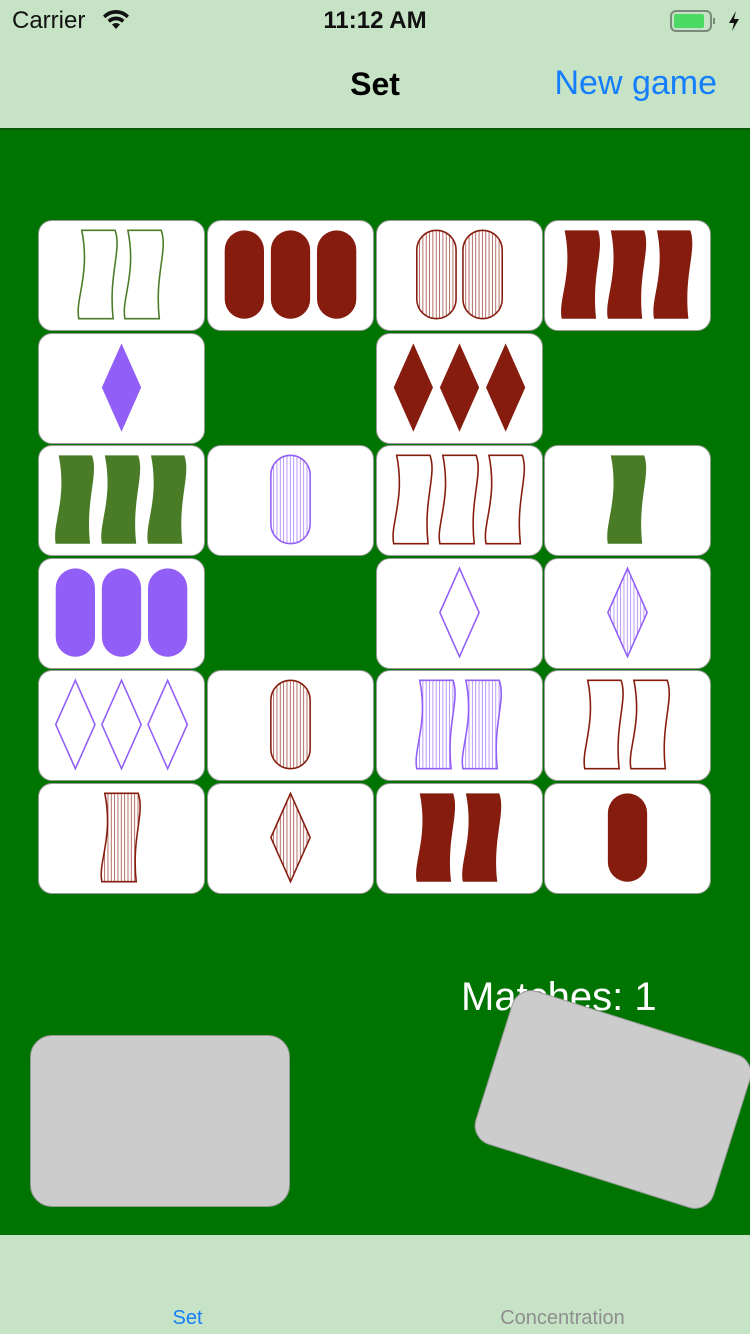 The width and height of the screenshot is (750, 1334). I want to click on new-game-button: New game, so click(635, 83).